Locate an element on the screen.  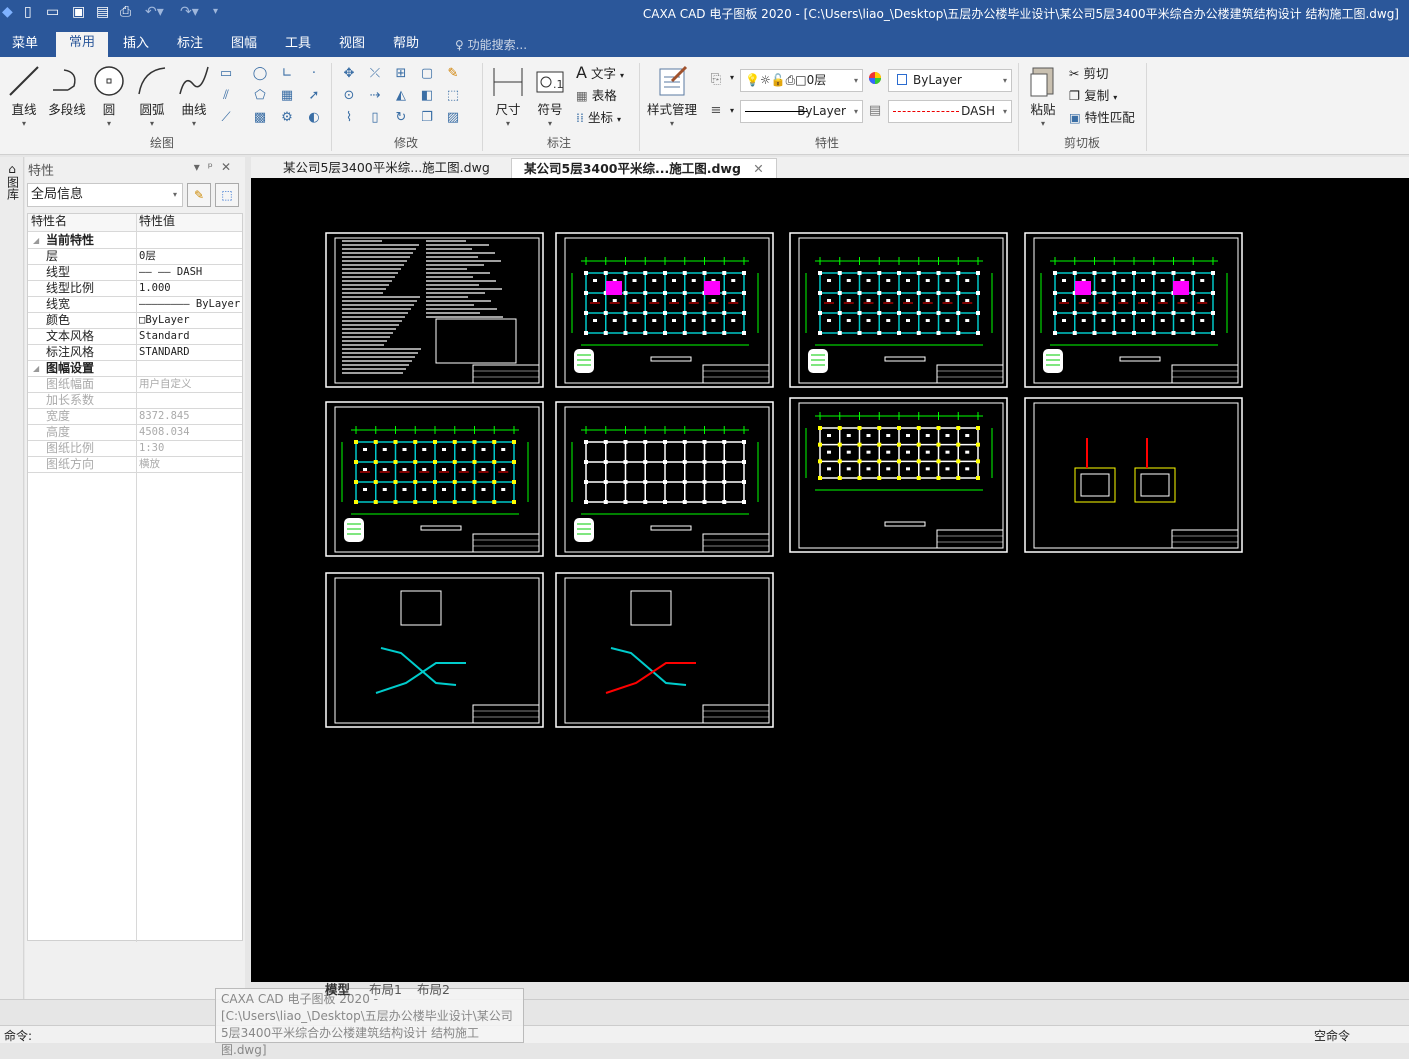
color-wheel-icon is located at coordinates (875, 80).